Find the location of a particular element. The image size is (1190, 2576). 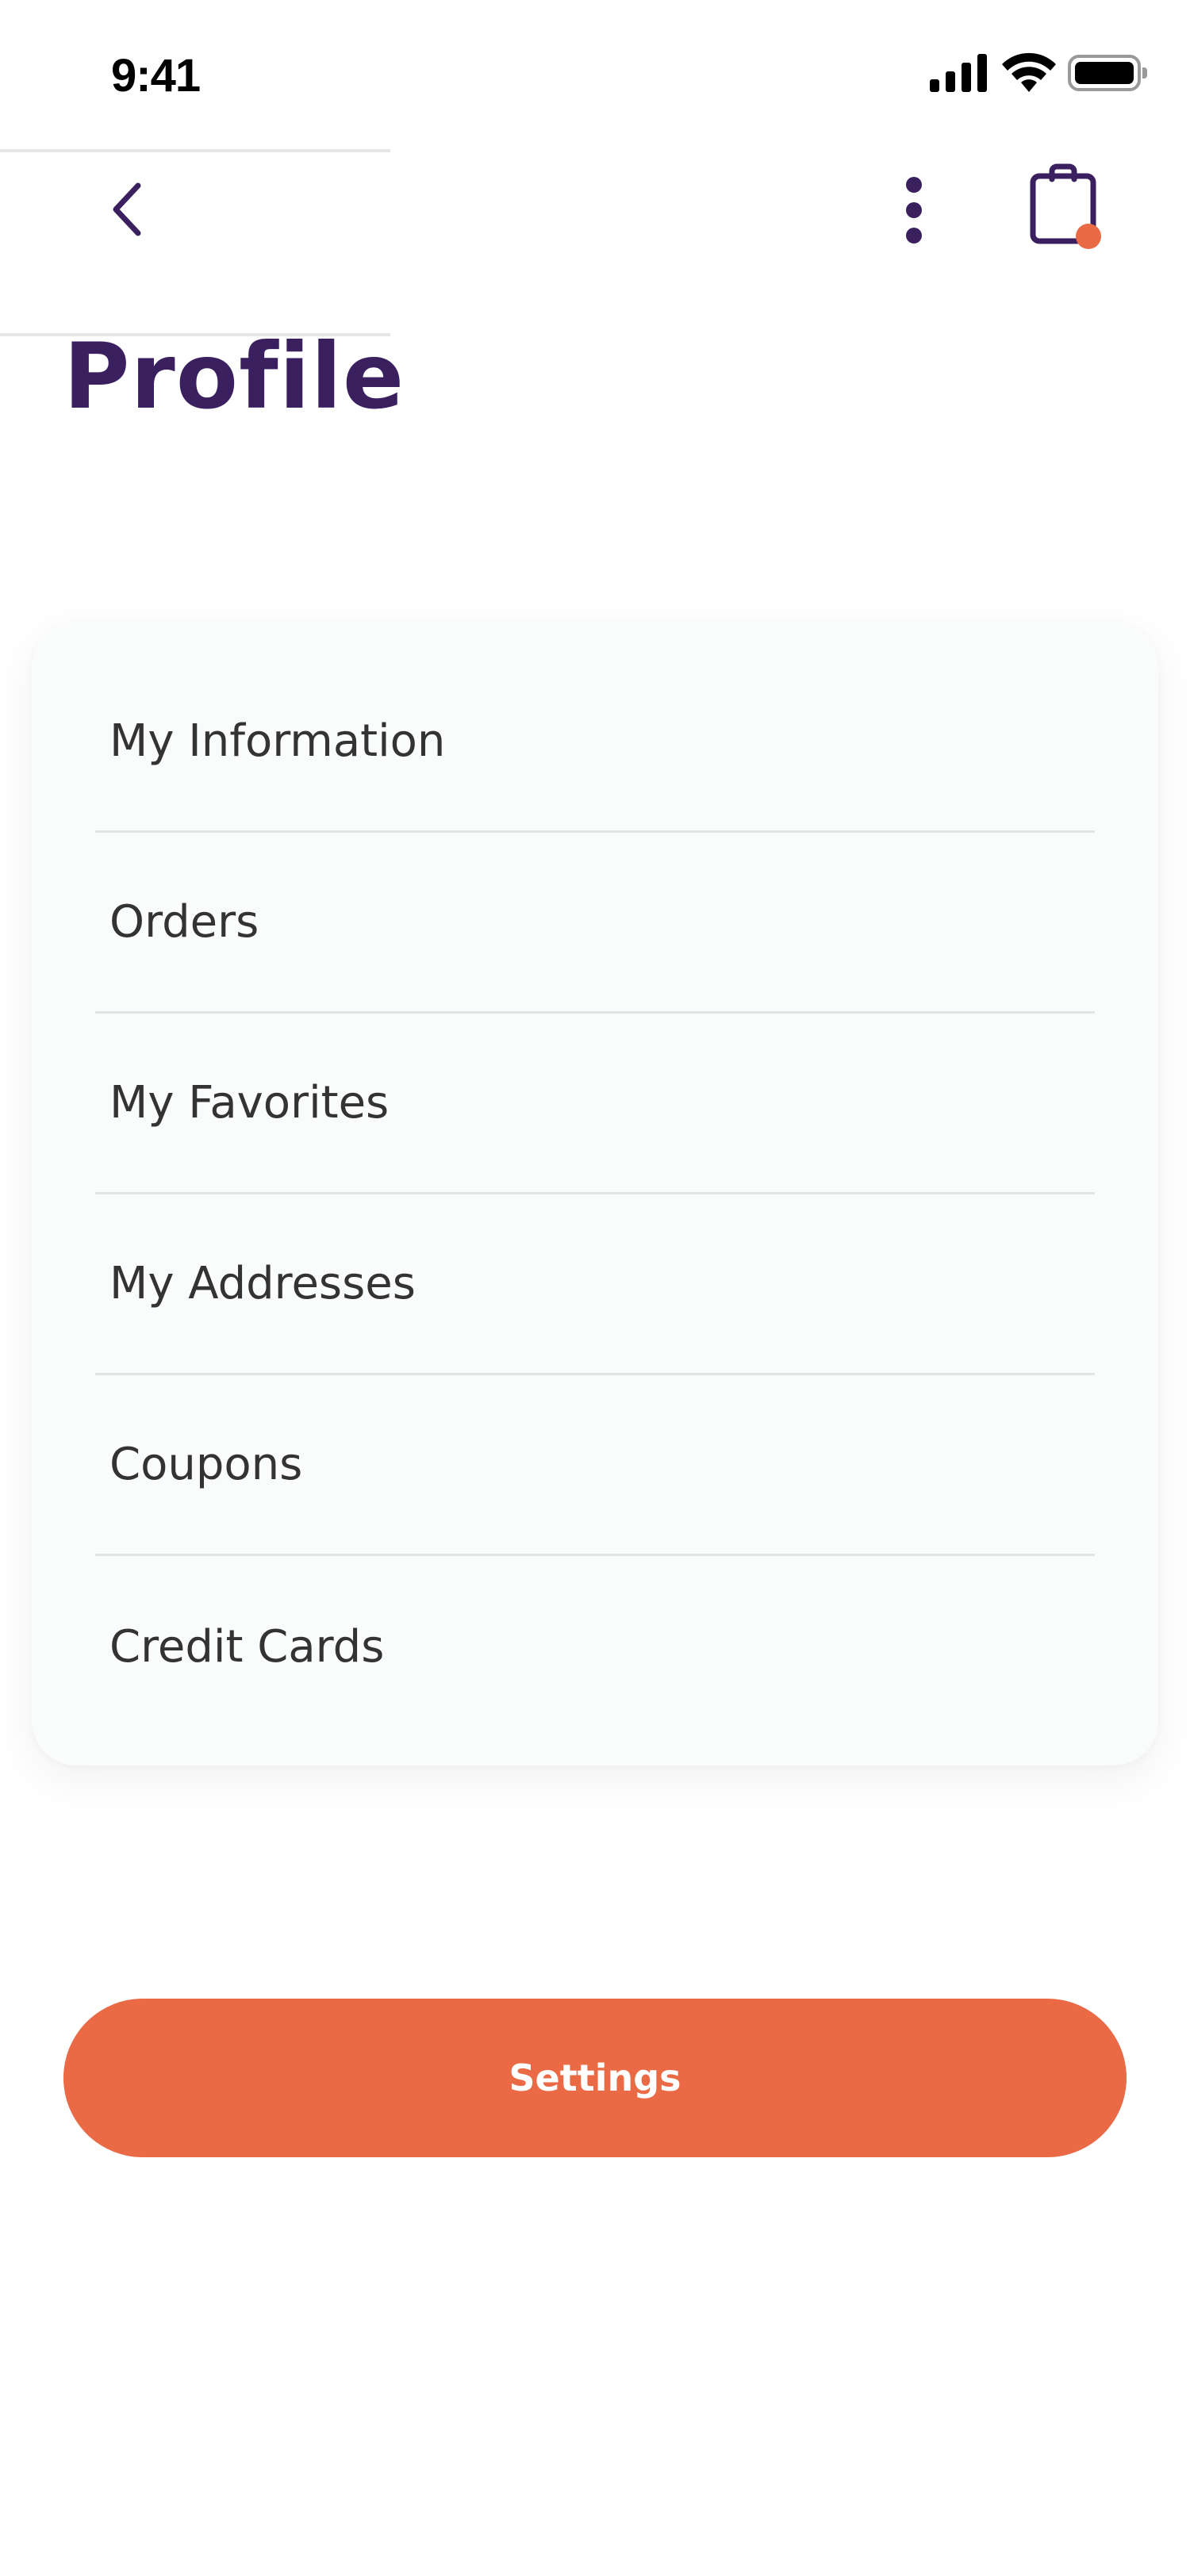

wifi-icon is located at coordinates (1029, 72).